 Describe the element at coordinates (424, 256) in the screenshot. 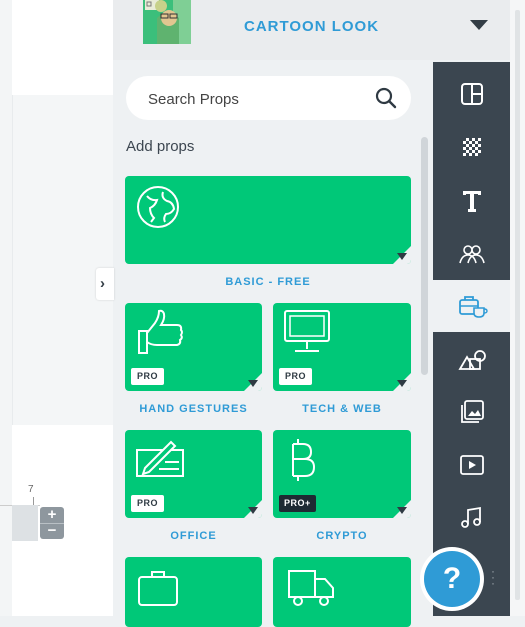

I see `panel-scrollbar` at that location.